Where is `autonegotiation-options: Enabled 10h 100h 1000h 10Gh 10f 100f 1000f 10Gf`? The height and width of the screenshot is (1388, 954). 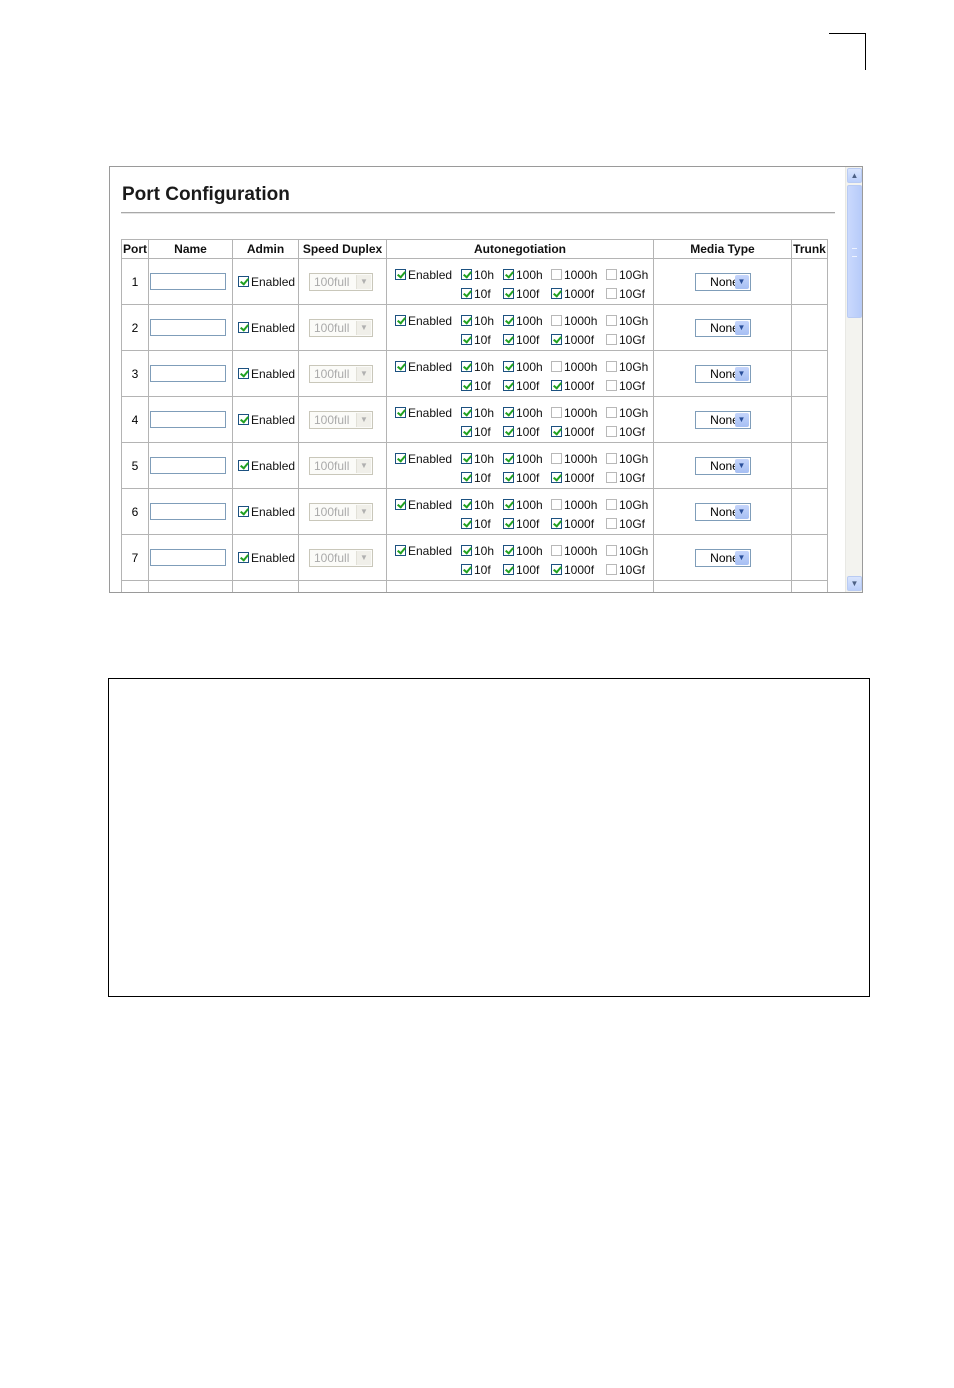
autonegotiation-options: Enabled 10h 100h 1000h 10Gh 10f 100f 1000f 10Gf is located at coordinates (520, 466).